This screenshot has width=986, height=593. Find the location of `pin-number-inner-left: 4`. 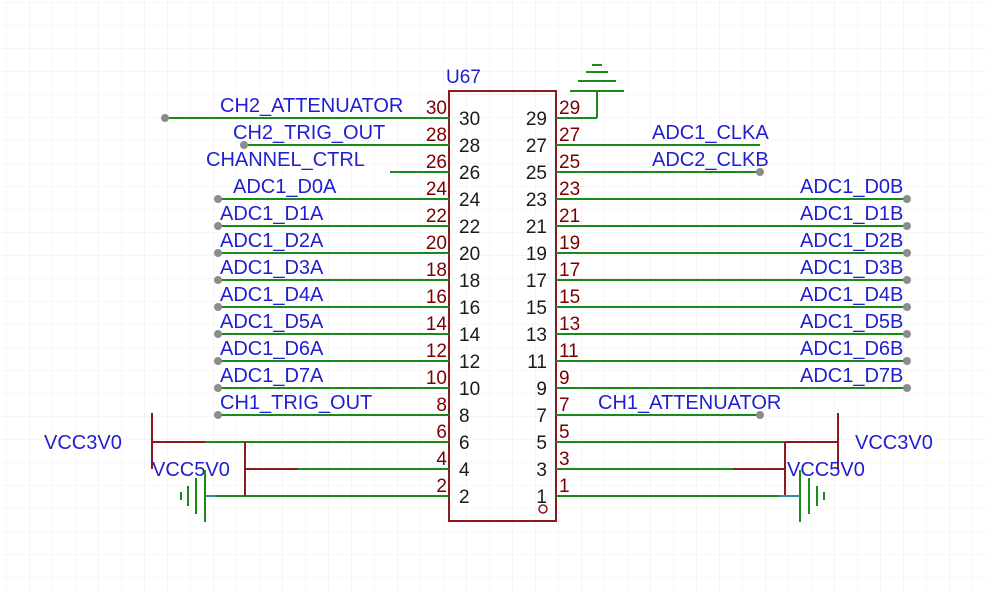

pin-number-inner-left: 4 is located at coordinates (464, 470).